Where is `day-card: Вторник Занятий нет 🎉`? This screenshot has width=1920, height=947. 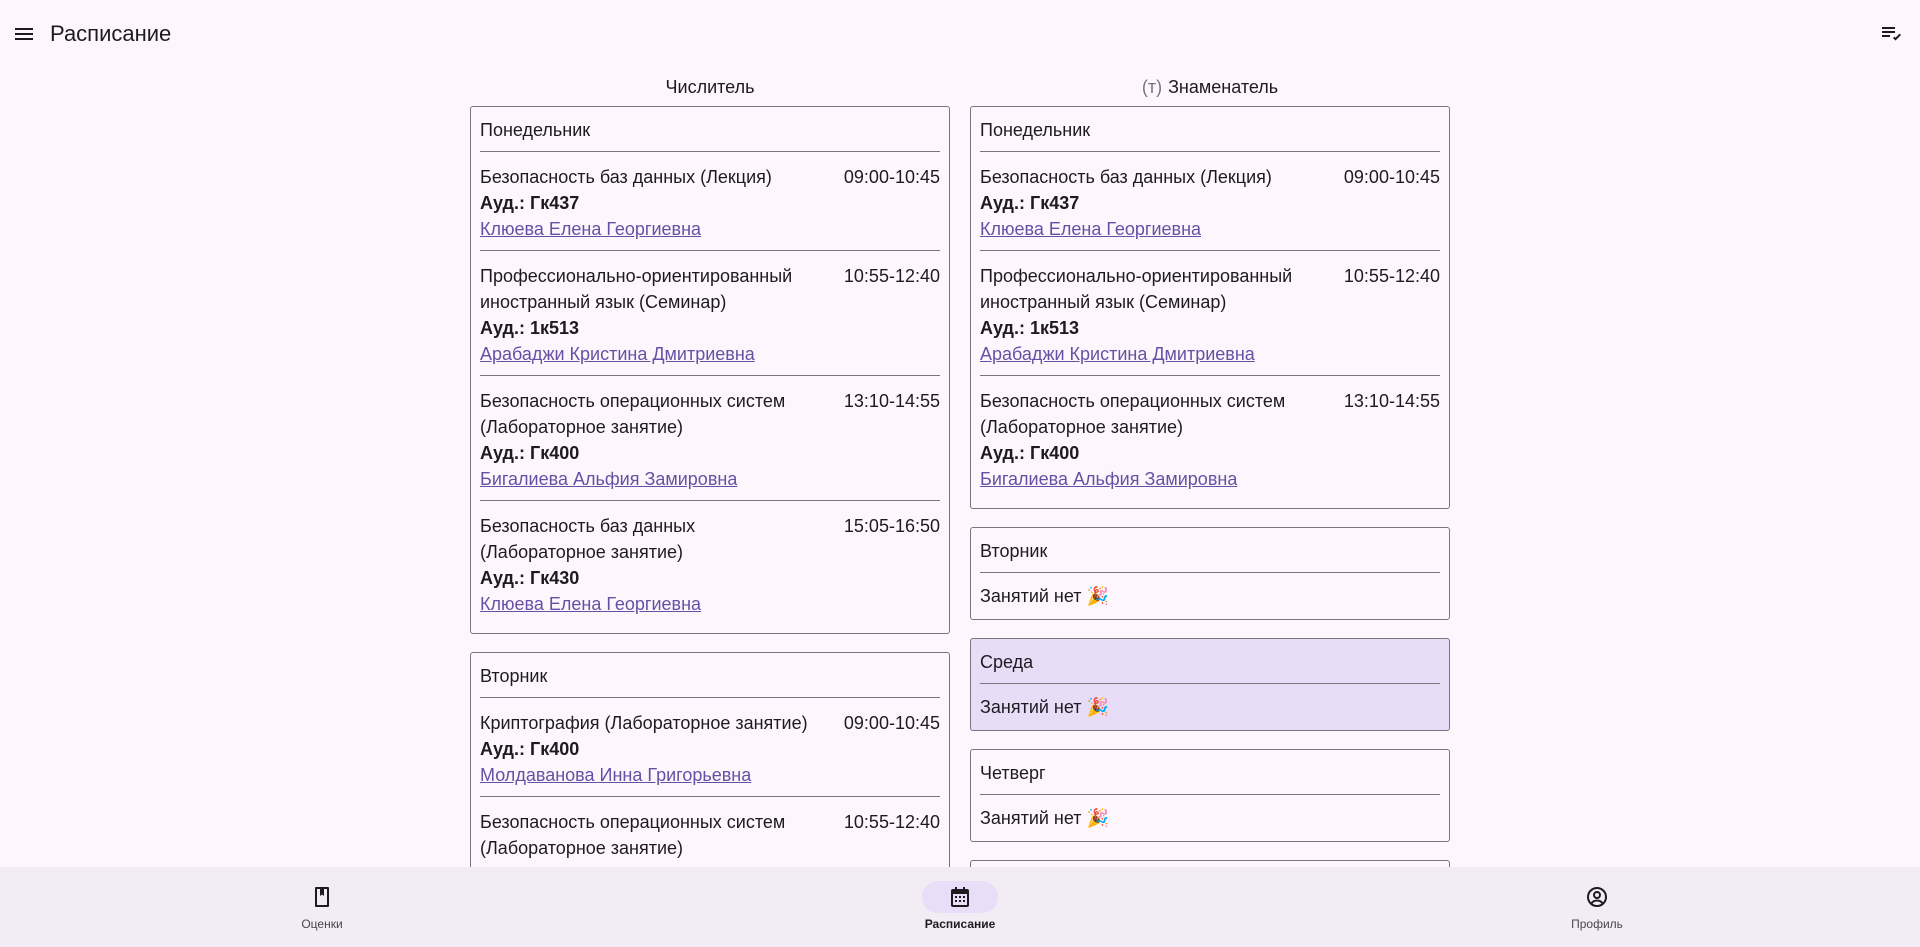 day-card: Вторник Занятий нет 🎉 is located at coordinates (1210, 573).